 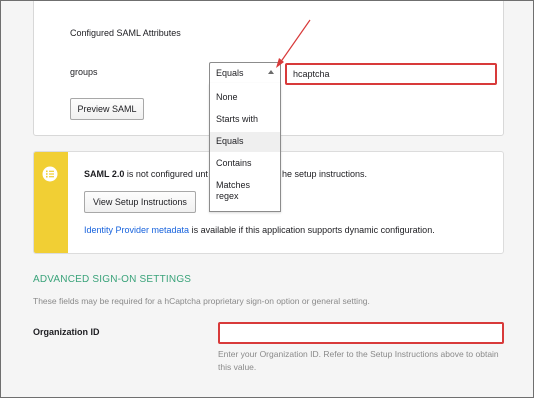 What do you see at coordinates (166, 174) in the screenshot?
I see `notice-message-start: is not configured unt` at bounding box center [166, 174].